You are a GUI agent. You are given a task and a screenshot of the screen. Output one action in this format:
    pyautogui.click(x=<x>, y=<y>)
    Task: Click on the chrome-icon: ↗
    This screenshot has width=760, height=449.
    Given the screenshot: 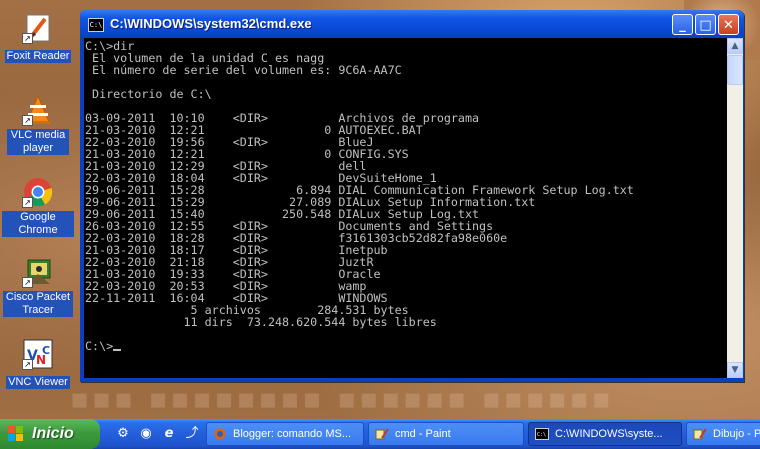 What is the action you would take?
    pyautogui.click(x=38, y=192)
    